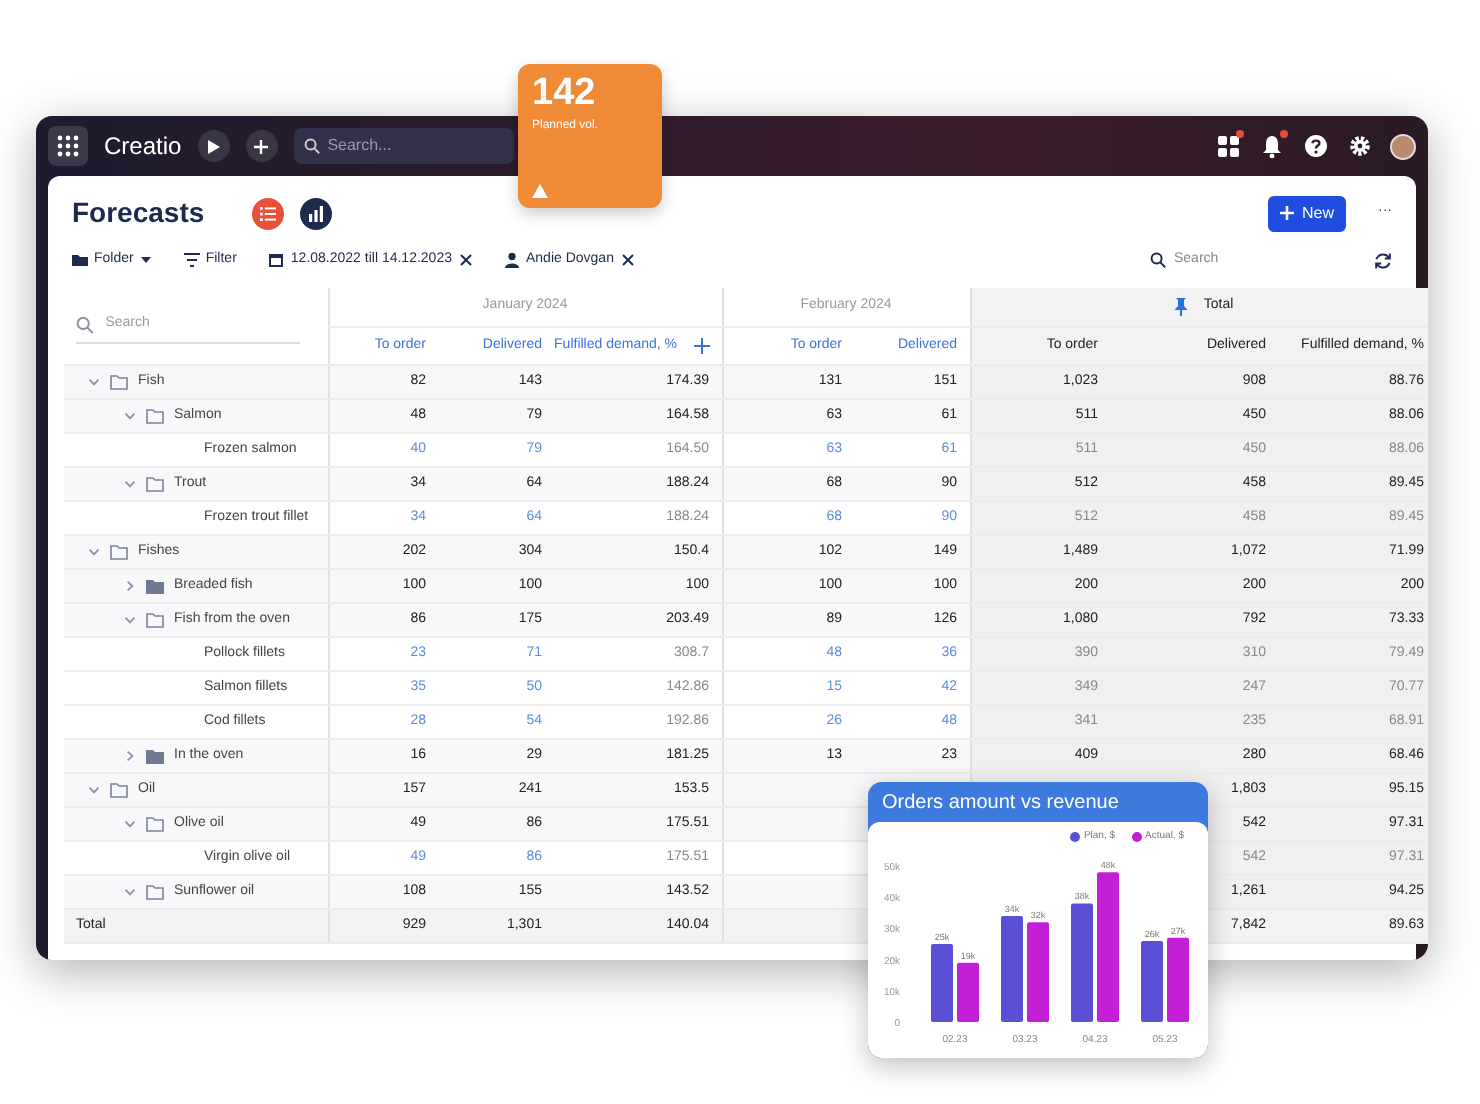 This screenshot has width=1480, height=1104. I want to click on page-title: Forecasts, so click(138, 213).